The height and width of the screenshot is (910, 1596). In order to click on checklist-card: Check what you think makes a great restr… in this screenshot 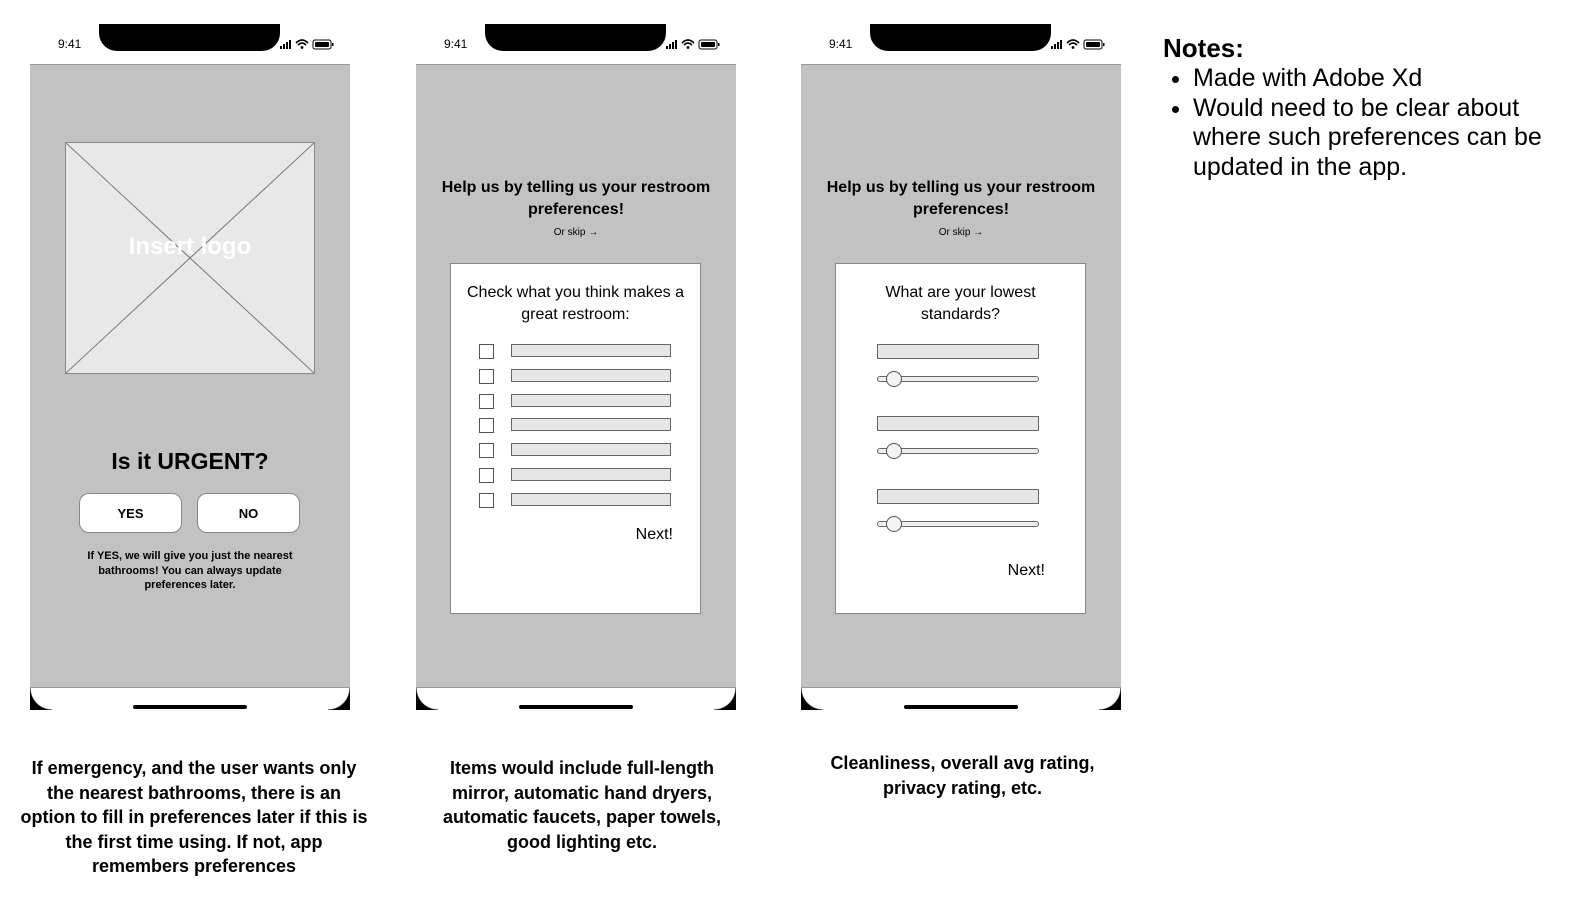, I will do `click(575, 438)`.